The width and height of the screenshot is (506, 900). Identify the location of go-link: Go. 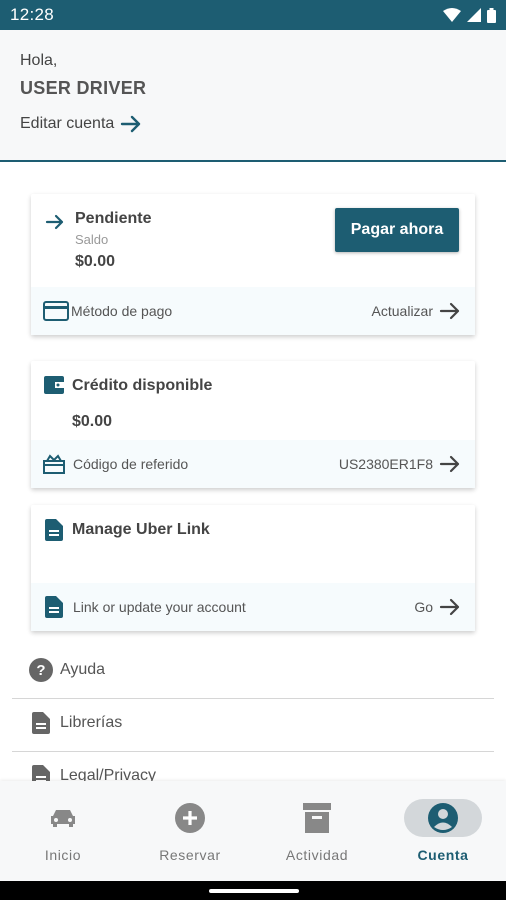
(437, 607).